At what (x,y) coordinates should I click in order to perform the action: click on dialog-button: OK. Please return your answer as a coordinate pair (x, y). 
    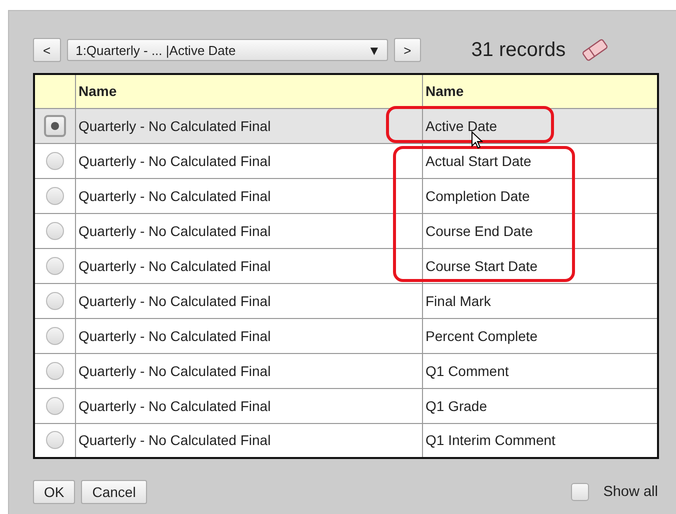
    Looking at the image, I should click on (54, 492).